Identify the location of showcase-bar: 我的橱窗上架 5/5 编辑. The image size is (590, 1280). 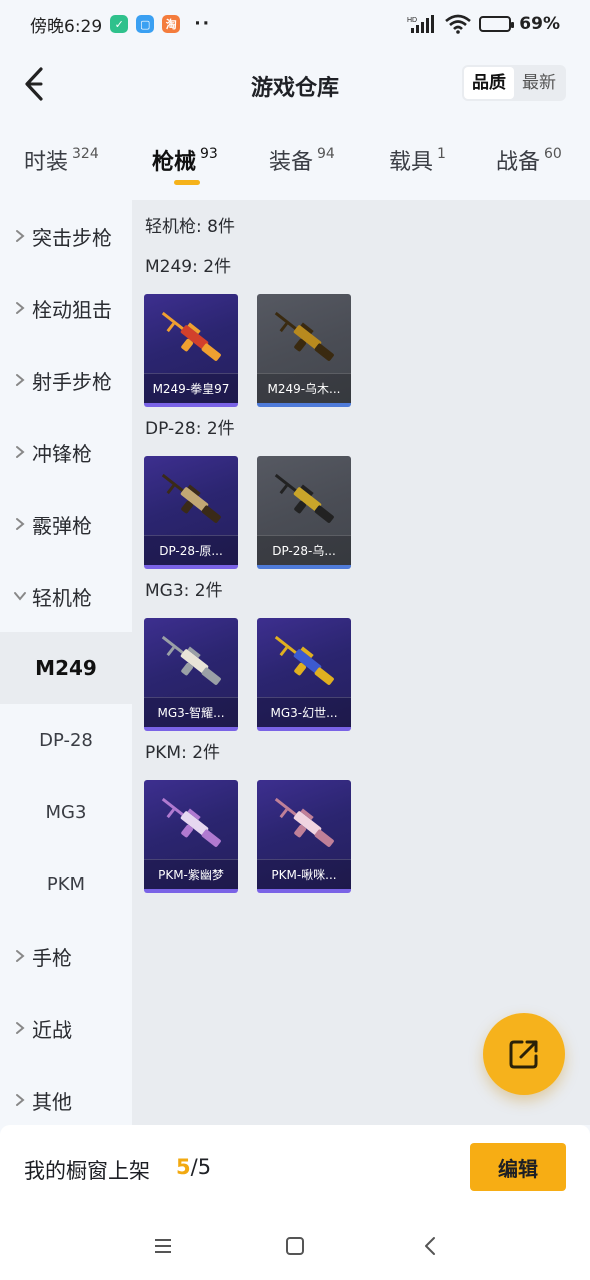
(295, 1169).